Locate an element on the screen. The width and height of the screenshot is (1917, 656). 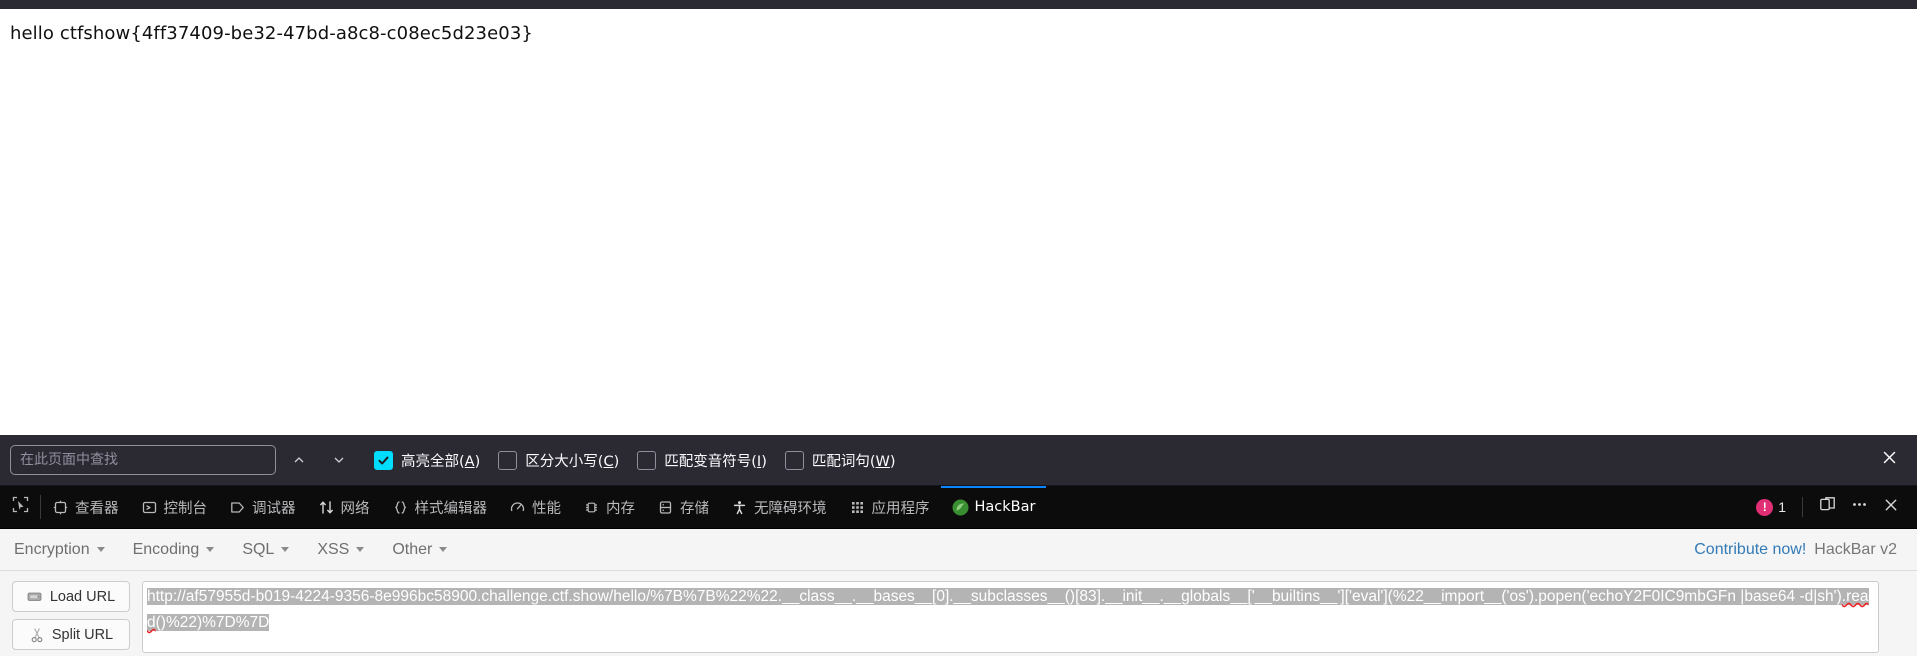
tab-application-label: 应用程序 is located at coordinates (900, 508).